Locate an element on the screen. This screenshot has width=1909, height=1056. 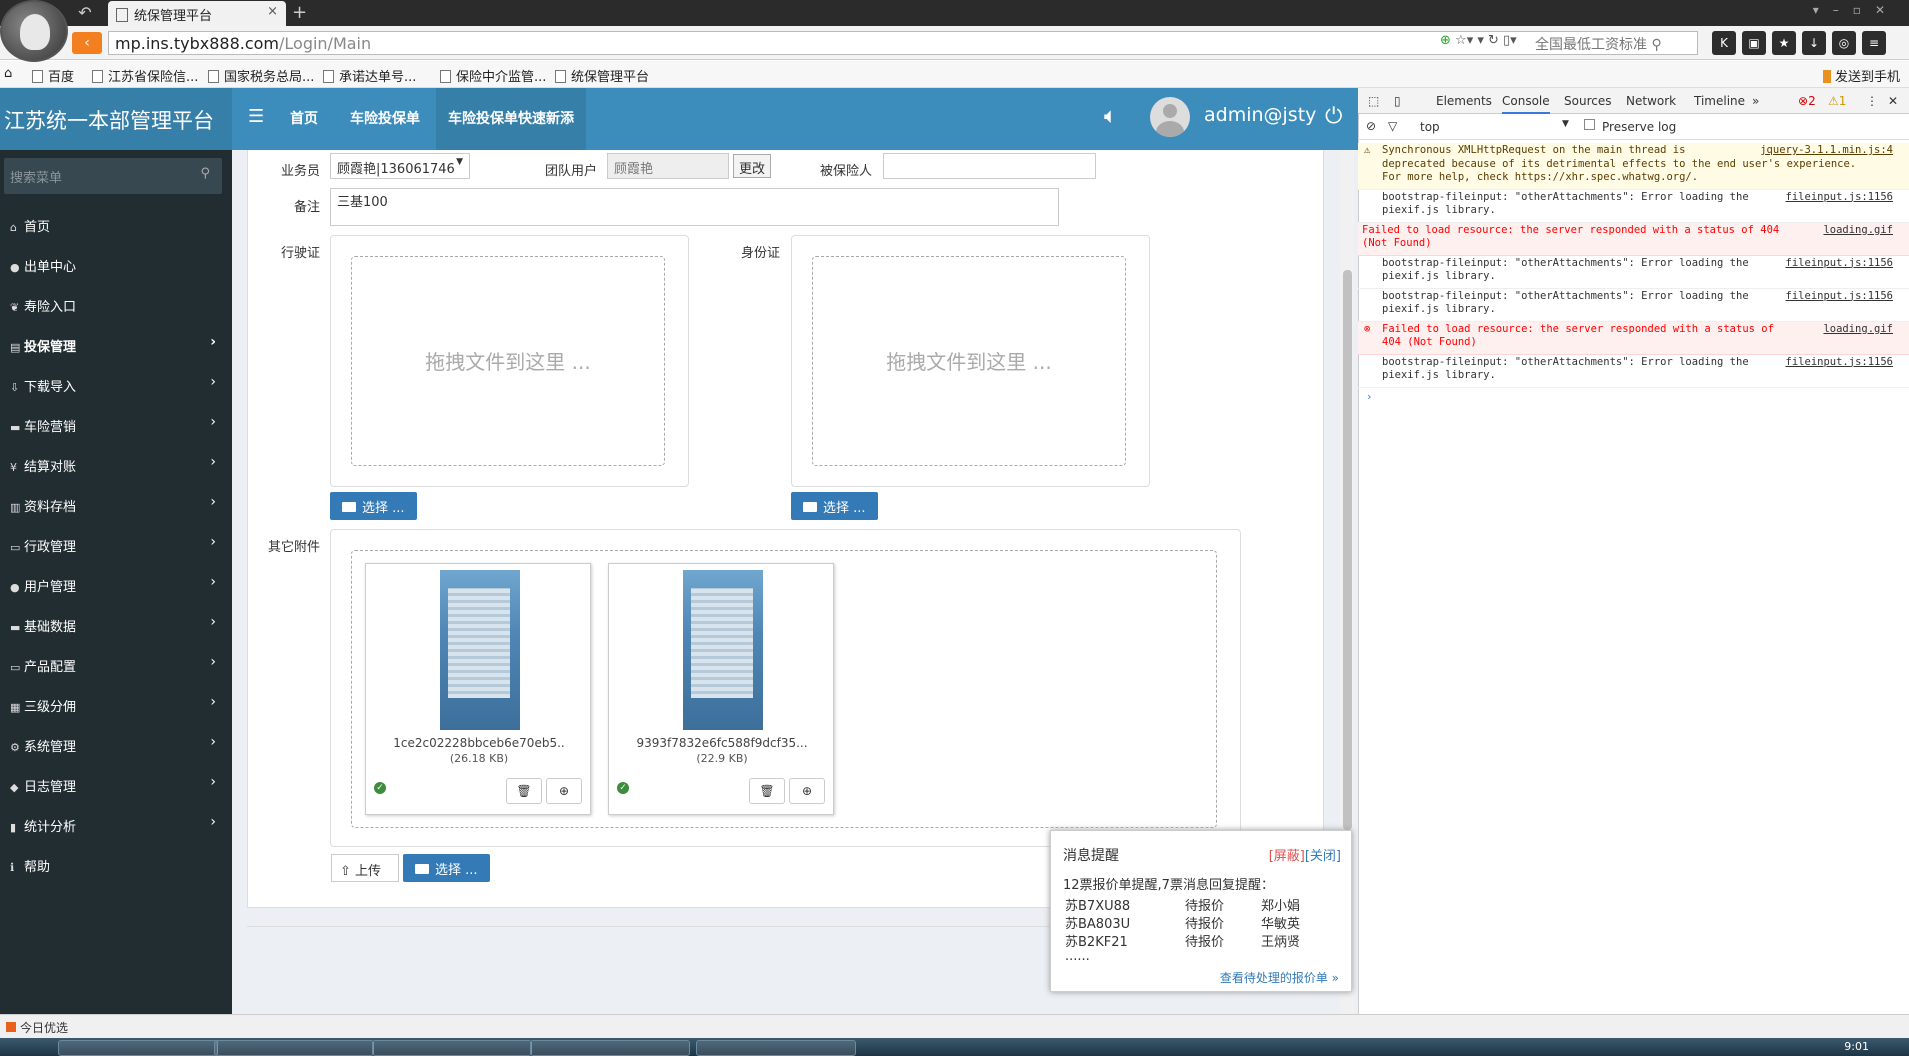
preserve-log-checkbox is located at coordinates (1589, 124).